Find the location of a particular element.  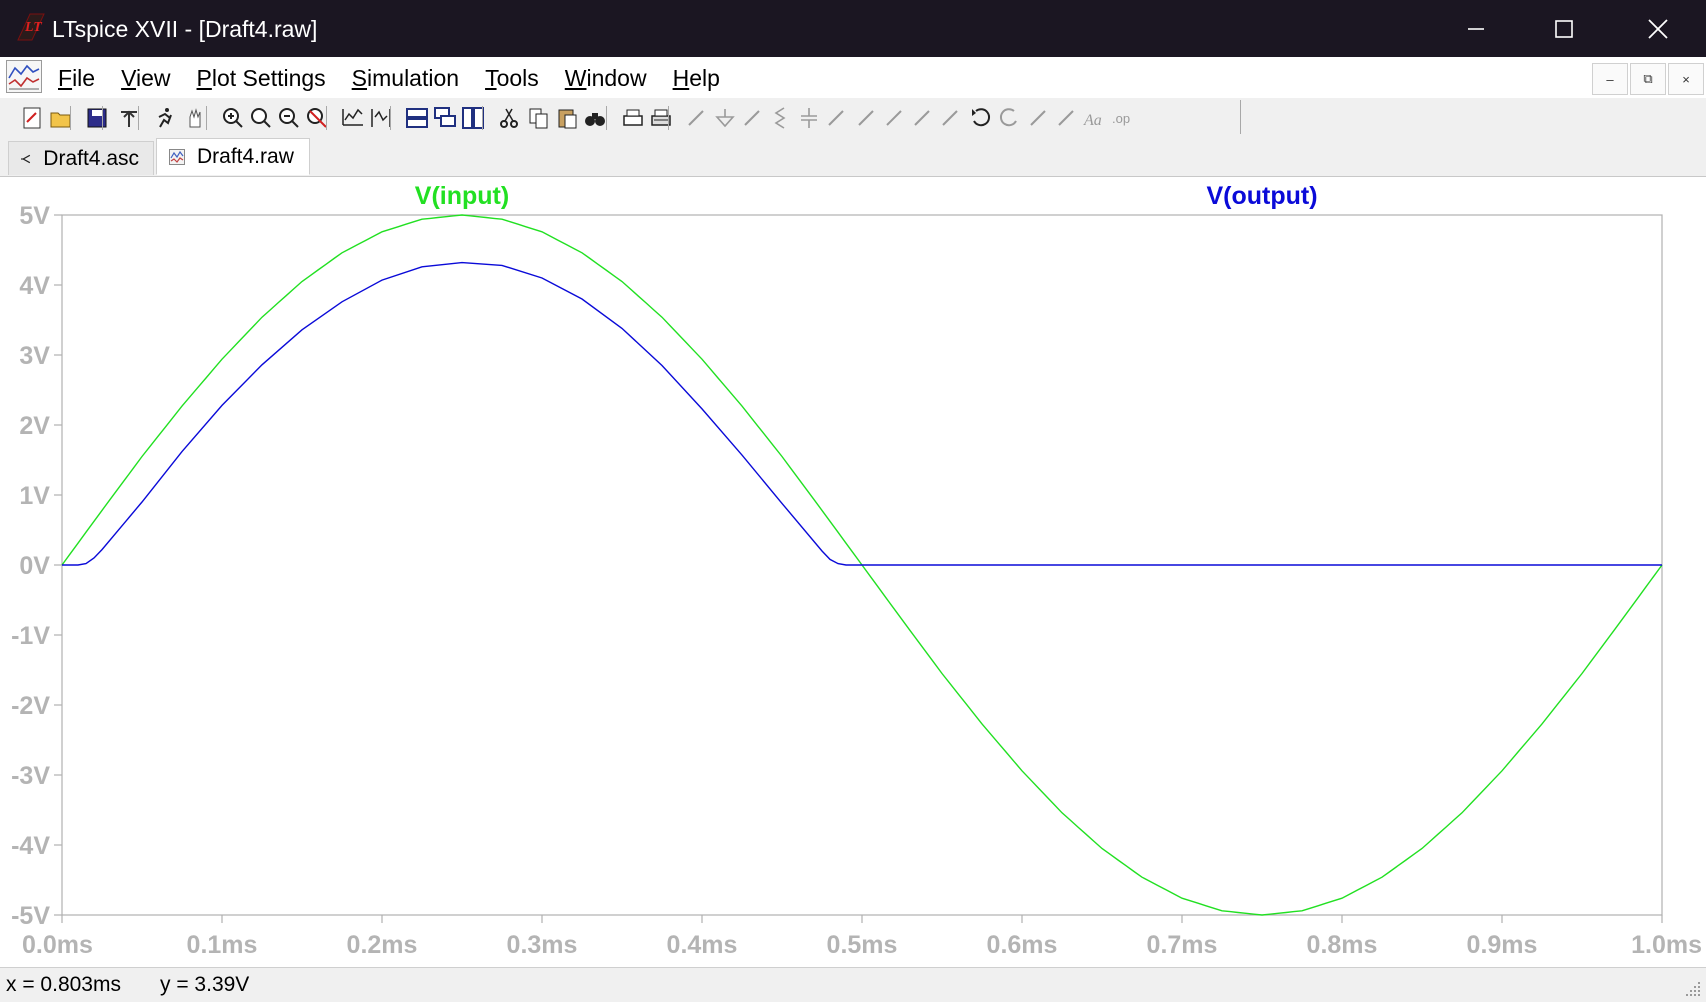

close-button is located at coordinates (1658, 28).